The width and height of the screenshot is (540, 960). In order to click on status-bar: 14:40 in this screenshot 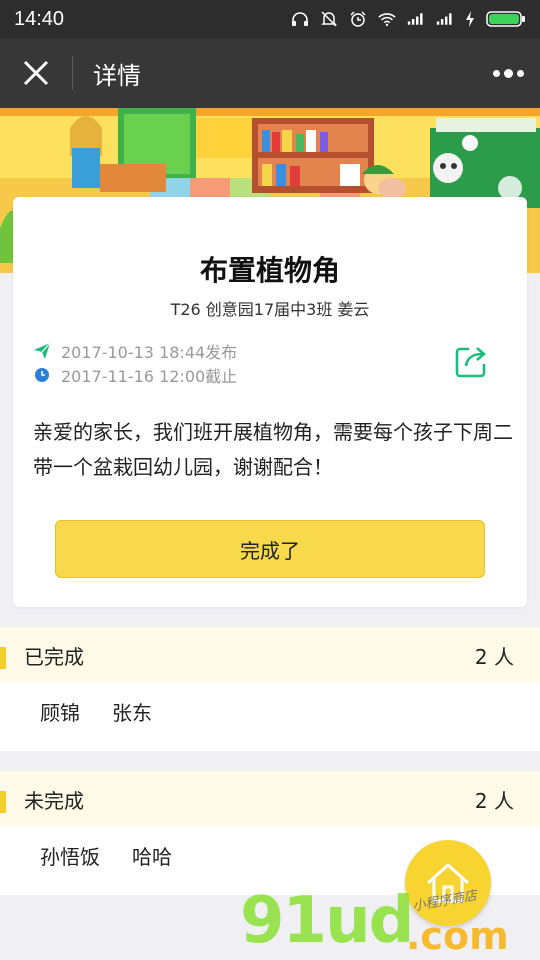, I will do `click(270, 19)`.